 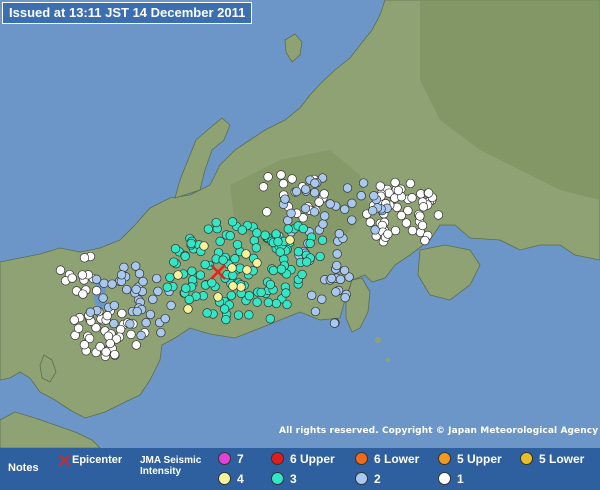 What do you see at coordinates (451, 479) in the screenshot?
I see `legend-item-1: 1` at bounding box center [451, 479].